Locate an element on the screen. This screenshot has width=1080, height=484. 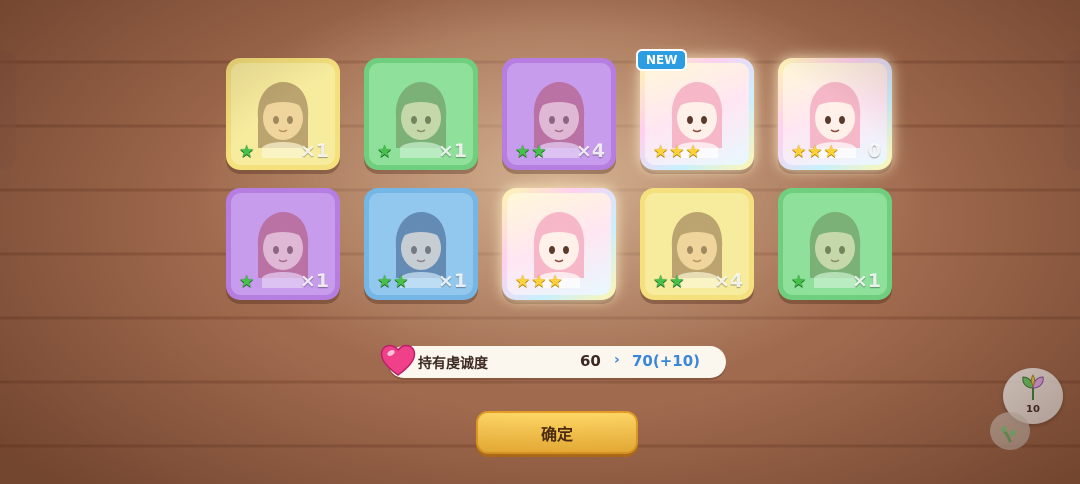
character-card: ★ ★ ×1 is located at coordinates (421, 244).